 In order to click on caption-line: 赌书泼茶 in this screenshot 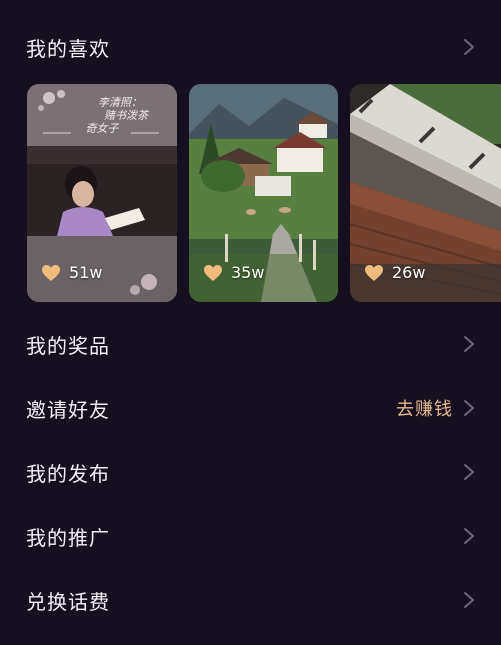, I will do `click(126, 115)`.